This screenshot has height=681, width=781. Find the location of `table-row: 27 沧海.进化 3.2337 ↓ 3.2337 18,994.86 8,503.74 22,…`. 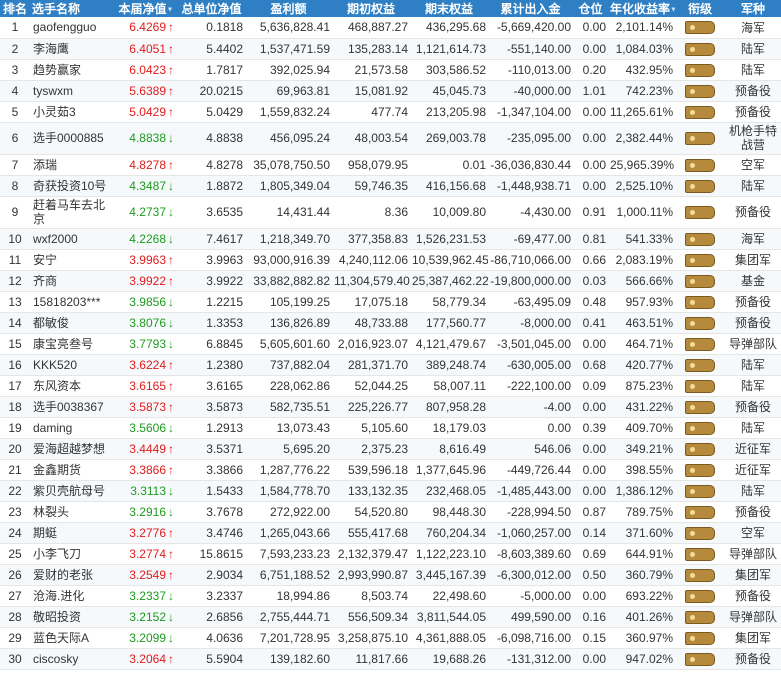

table-row: 27 沧海.进化 3.2337 ↓ 3.2337 18,994.86 8,503.74 22,… is located at coordinates (390, 595).